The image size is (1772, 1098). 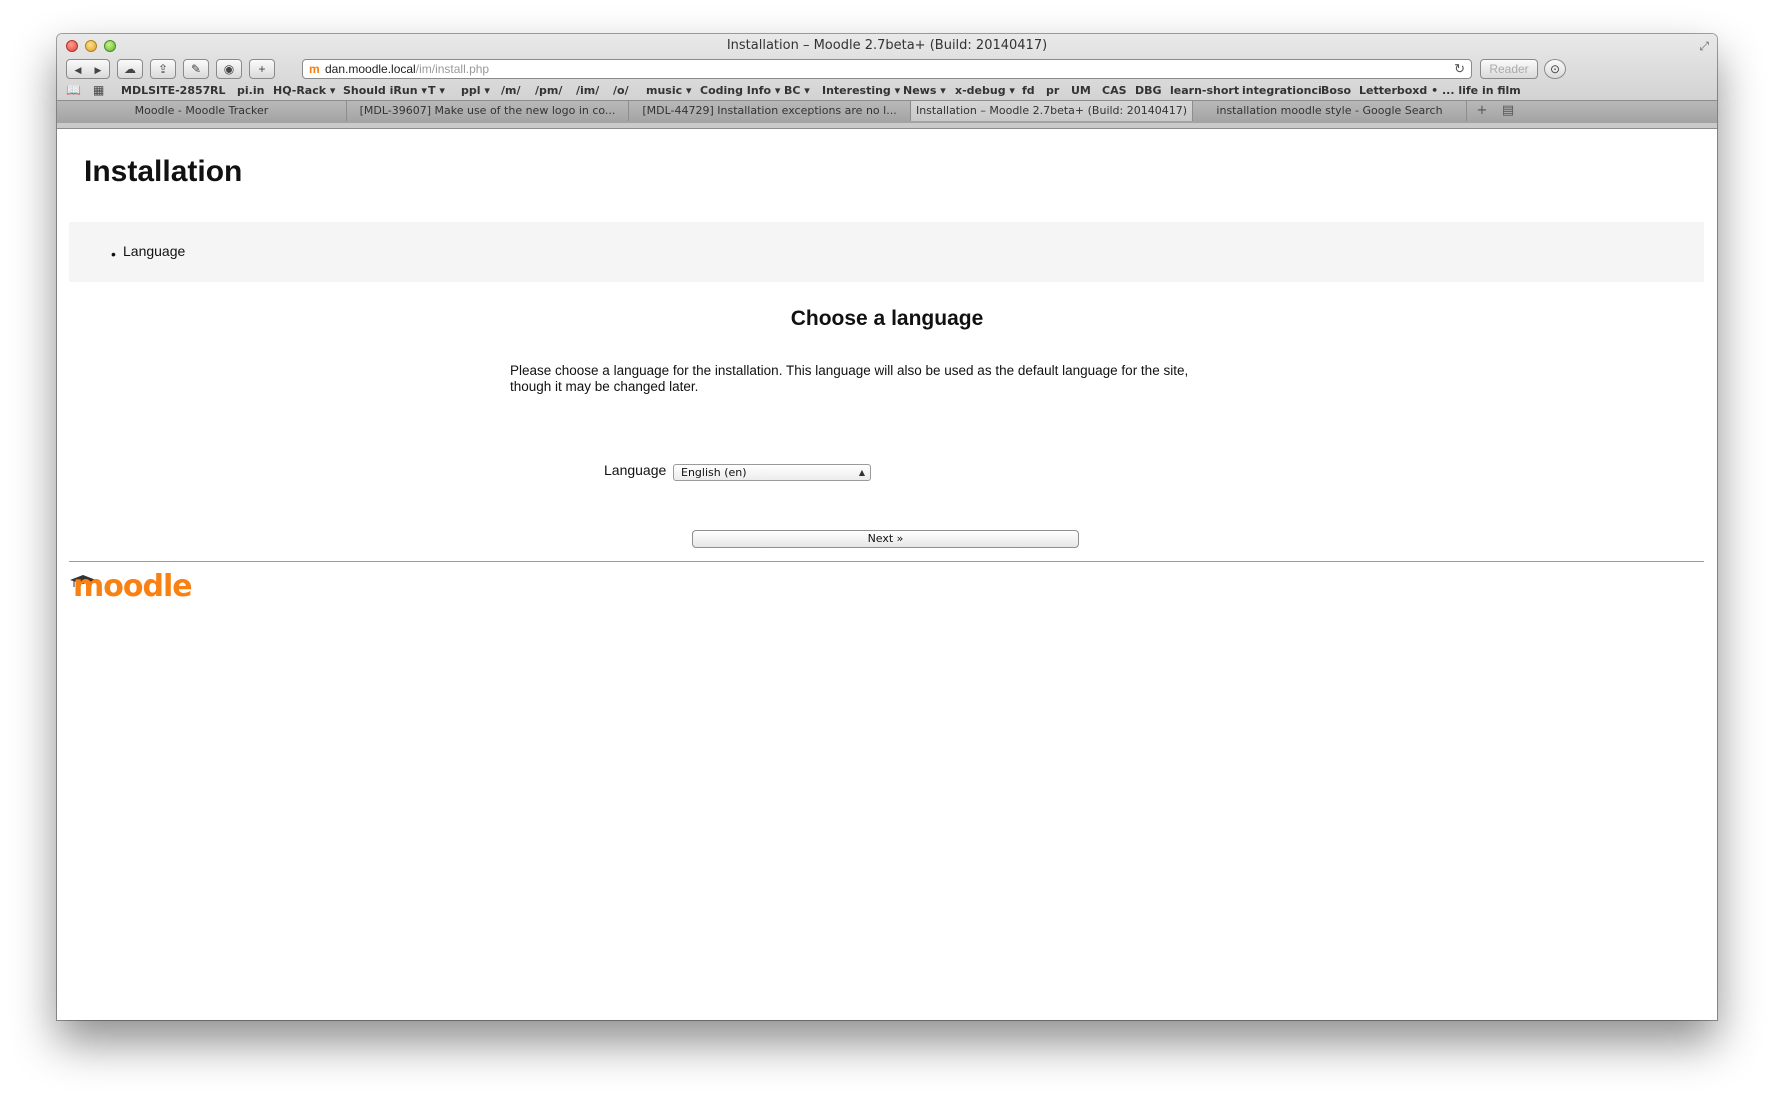 What do you see at coordinates (304, 90) in the screenshot?
I see `bookmark-item: HQ-Rack ▾` at bounding box center [304, 90].